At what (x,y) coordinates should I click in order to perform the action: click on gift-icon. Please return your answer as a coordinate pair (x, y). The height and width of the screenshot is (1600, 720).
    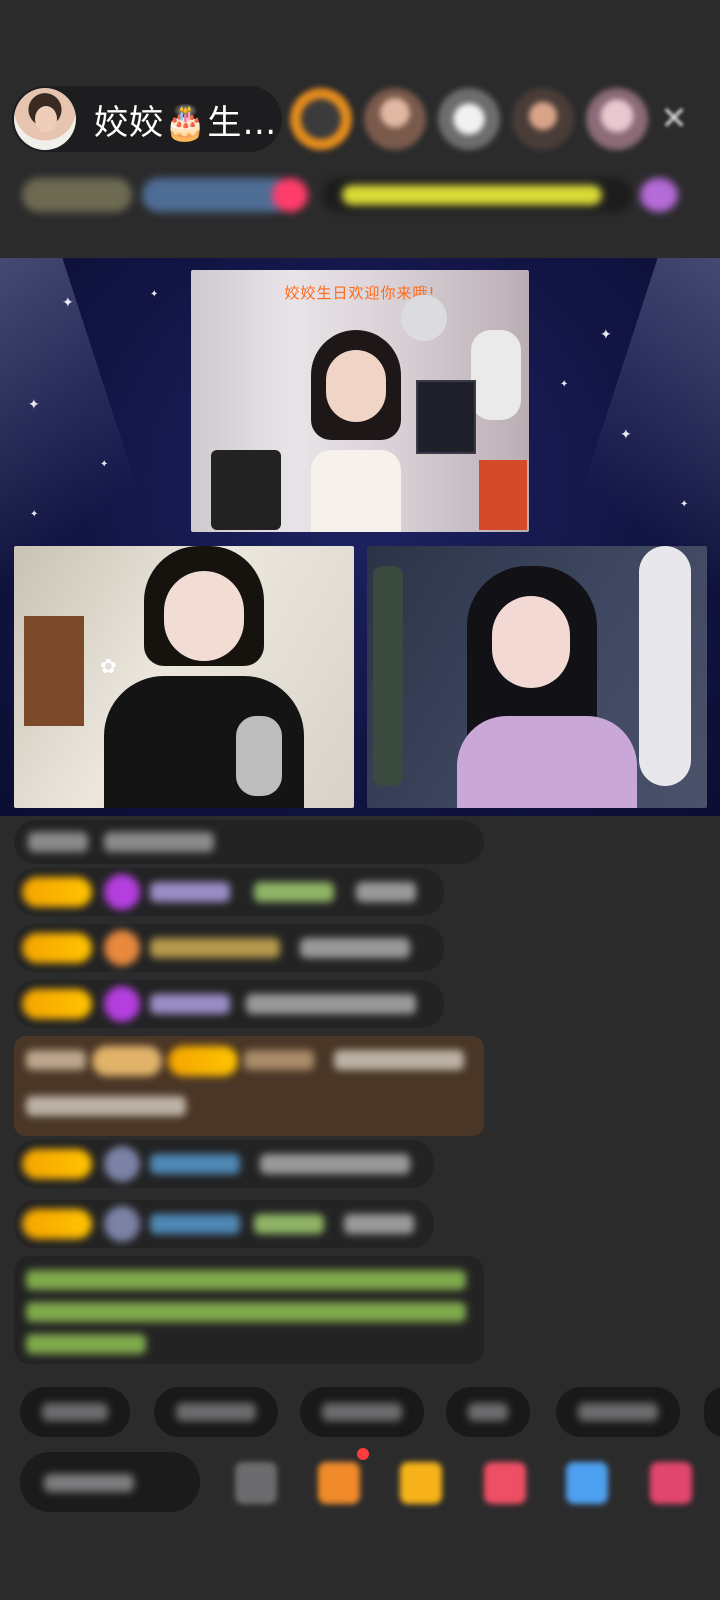
    Looking at the image, I should click on (505, 1483).